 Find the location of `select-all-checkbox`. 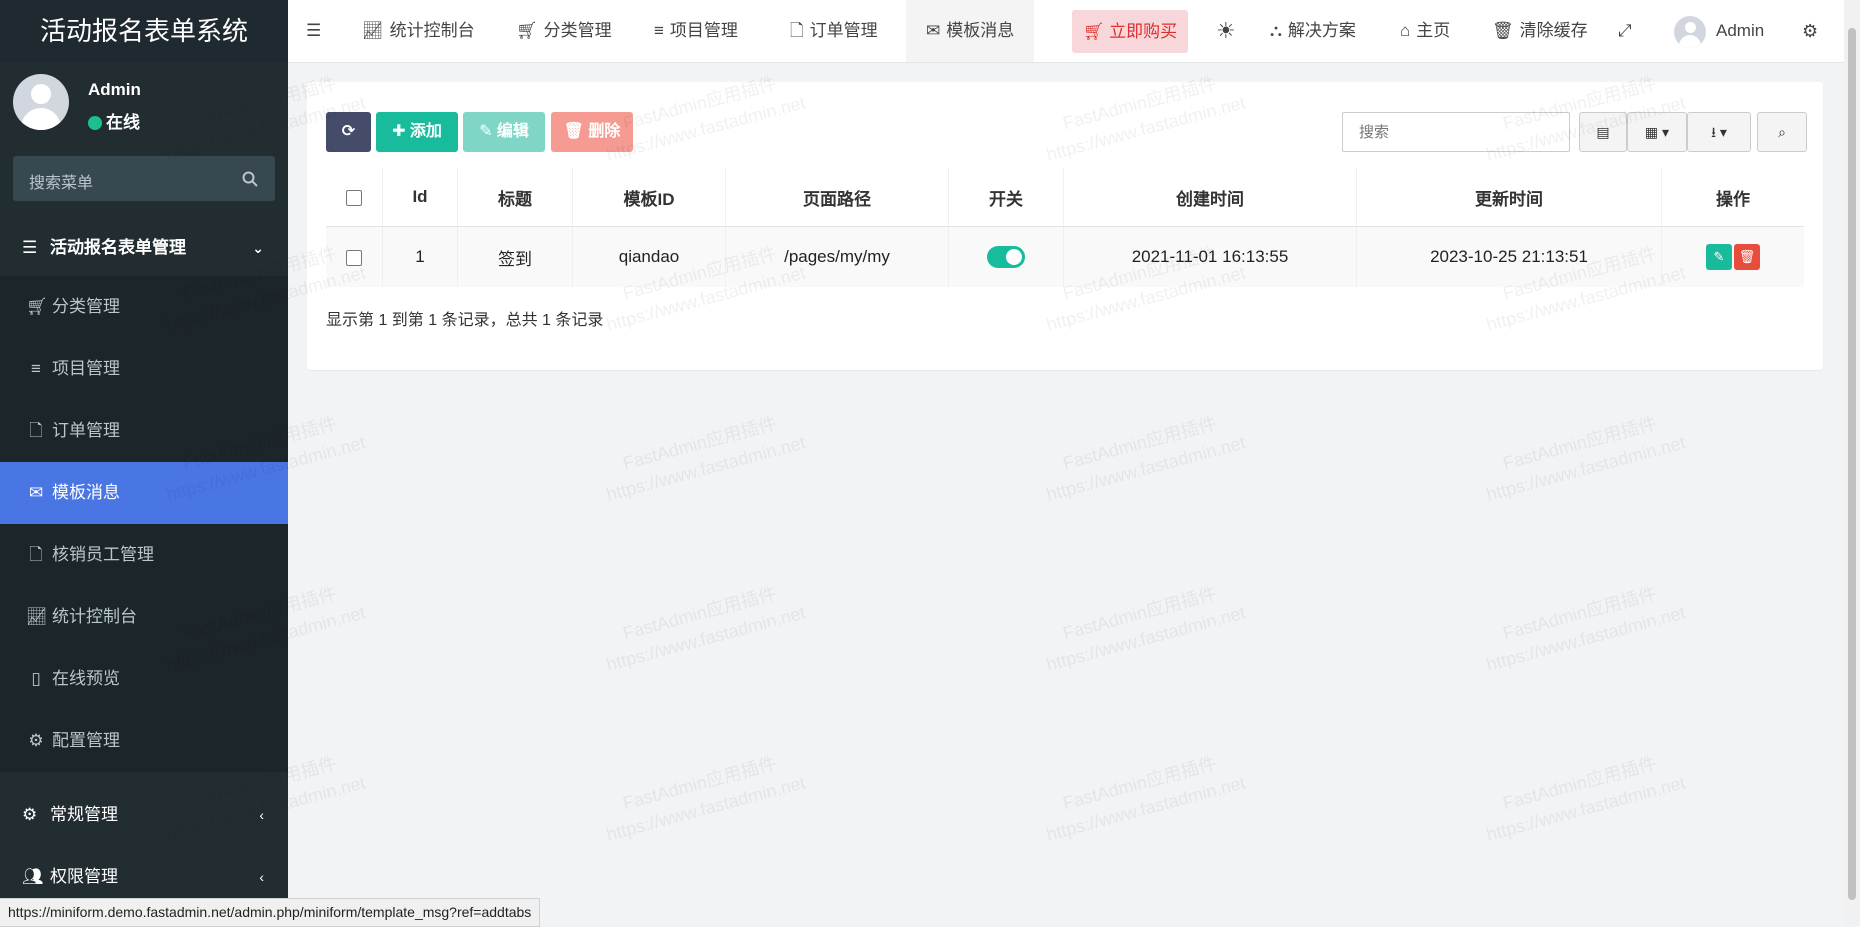

select-all-checkbox is located at coordinates (354, 197).